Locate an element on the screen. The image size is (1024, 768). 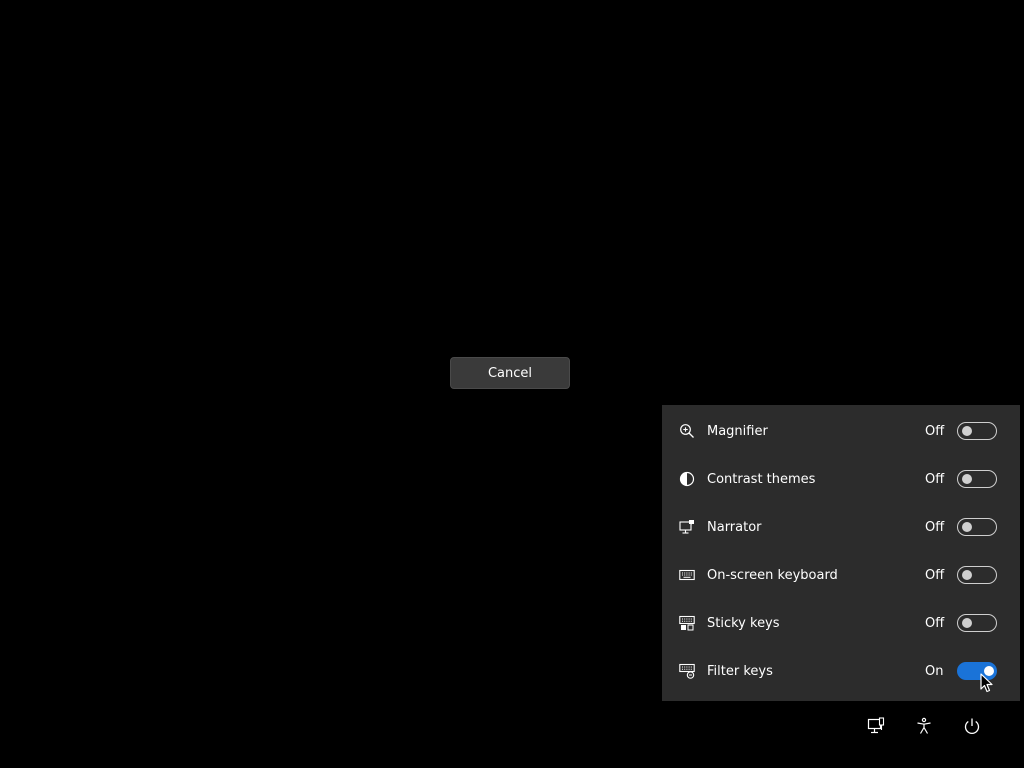
sticky-keys-toggle is located at coordinates (977, 623).